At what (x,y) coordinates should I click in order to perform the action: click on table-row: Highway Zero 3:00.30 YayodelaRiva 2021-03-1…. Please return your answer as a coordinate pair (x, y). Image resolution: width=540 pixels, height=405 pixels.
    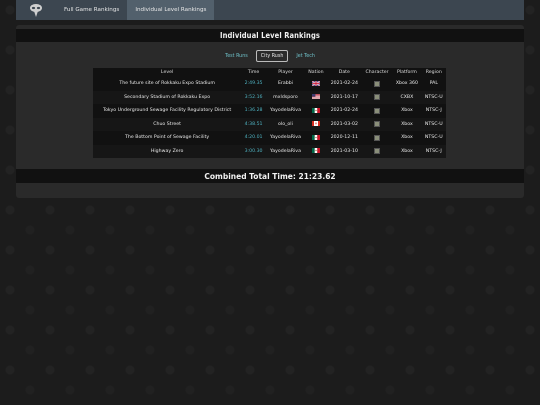
    Looking at the image, I should click on (269, 151).